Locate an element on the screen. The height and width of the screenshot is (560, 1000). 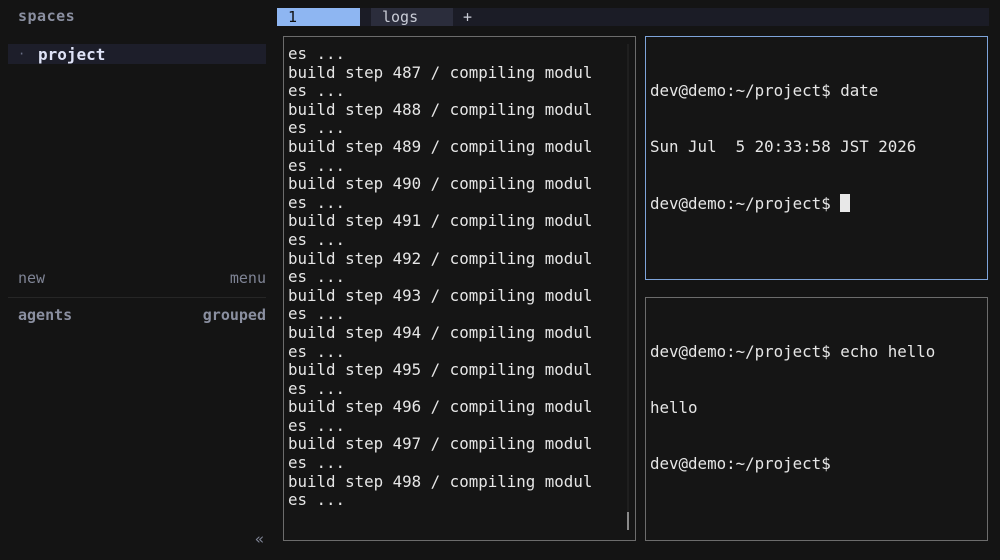
terminal-line: build step 498 / compiling modul is located at coordinates (440, 481).